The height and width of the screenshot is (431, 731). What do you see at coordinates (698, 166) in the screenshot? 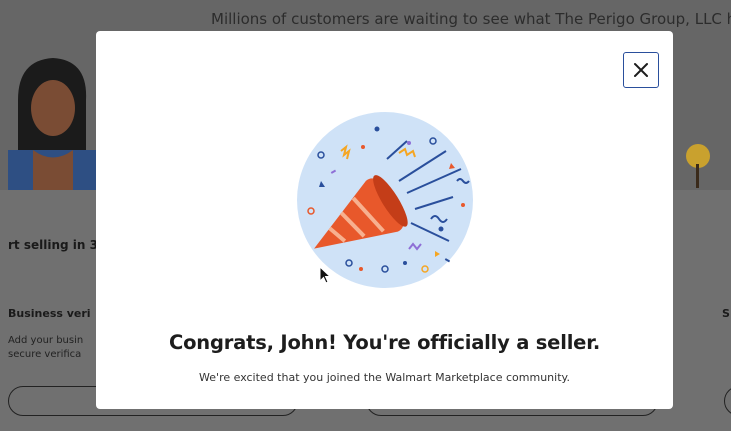
I see `tree-icon` at bounding box center [698, 166].